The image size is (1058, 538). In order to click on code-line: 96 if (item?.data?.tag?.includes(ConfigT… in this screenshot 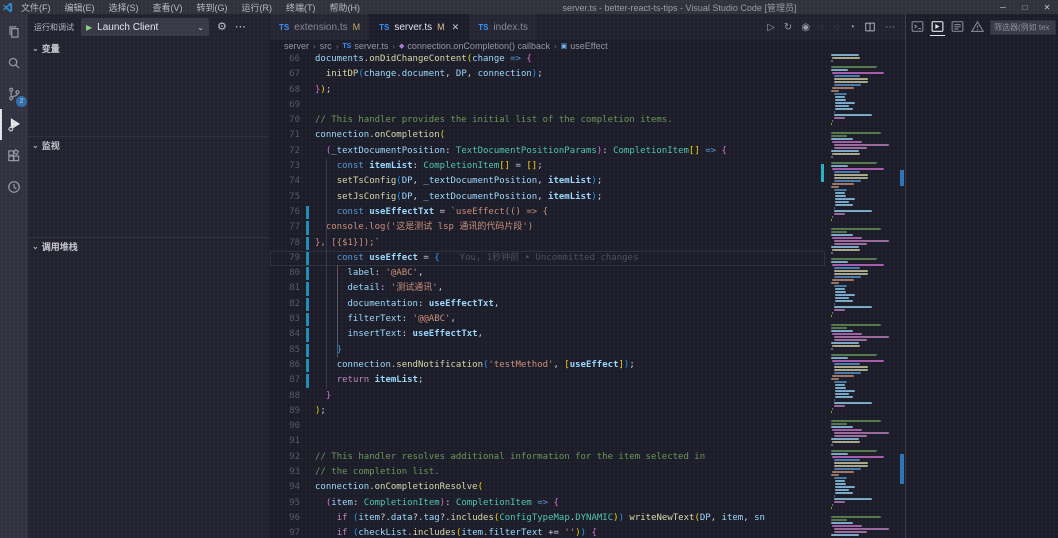, I will do `click(547, 518)`.